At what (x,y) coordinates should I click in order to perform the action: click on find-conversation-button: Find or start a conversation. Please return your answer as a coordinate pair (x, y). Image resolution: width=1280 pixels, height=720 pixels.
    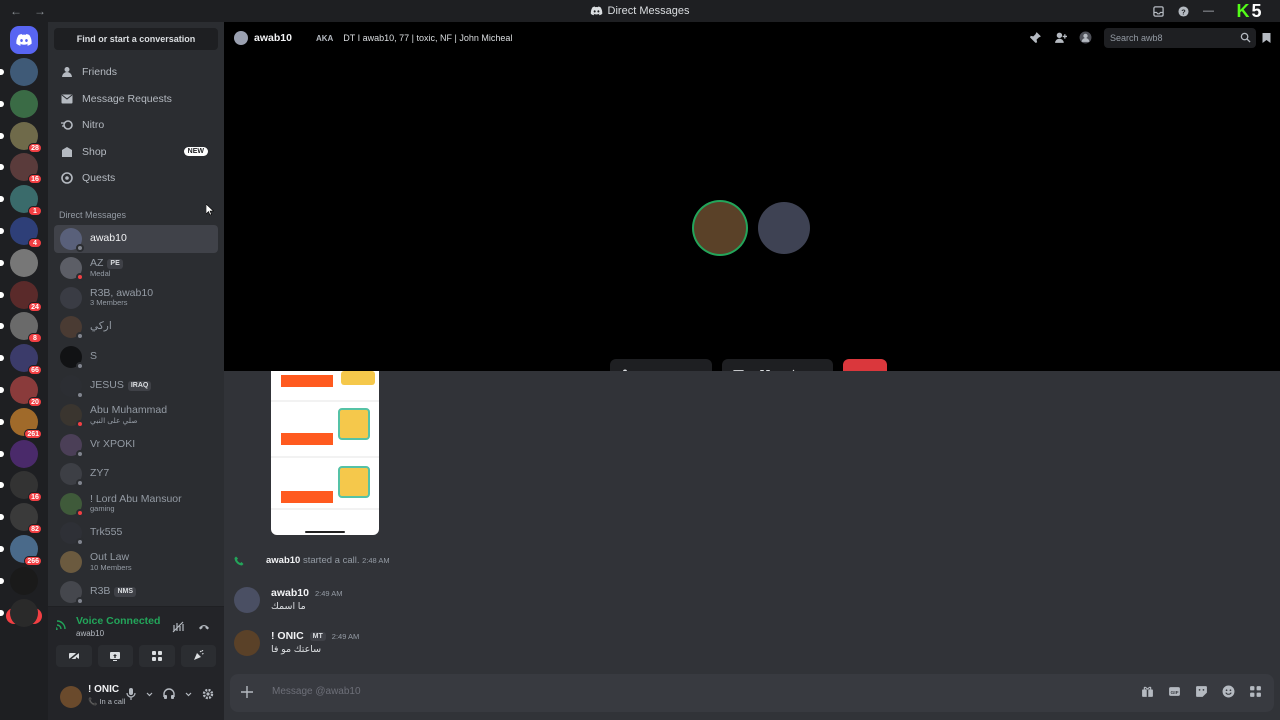
    Looking at the image, I should click on (136, 39).